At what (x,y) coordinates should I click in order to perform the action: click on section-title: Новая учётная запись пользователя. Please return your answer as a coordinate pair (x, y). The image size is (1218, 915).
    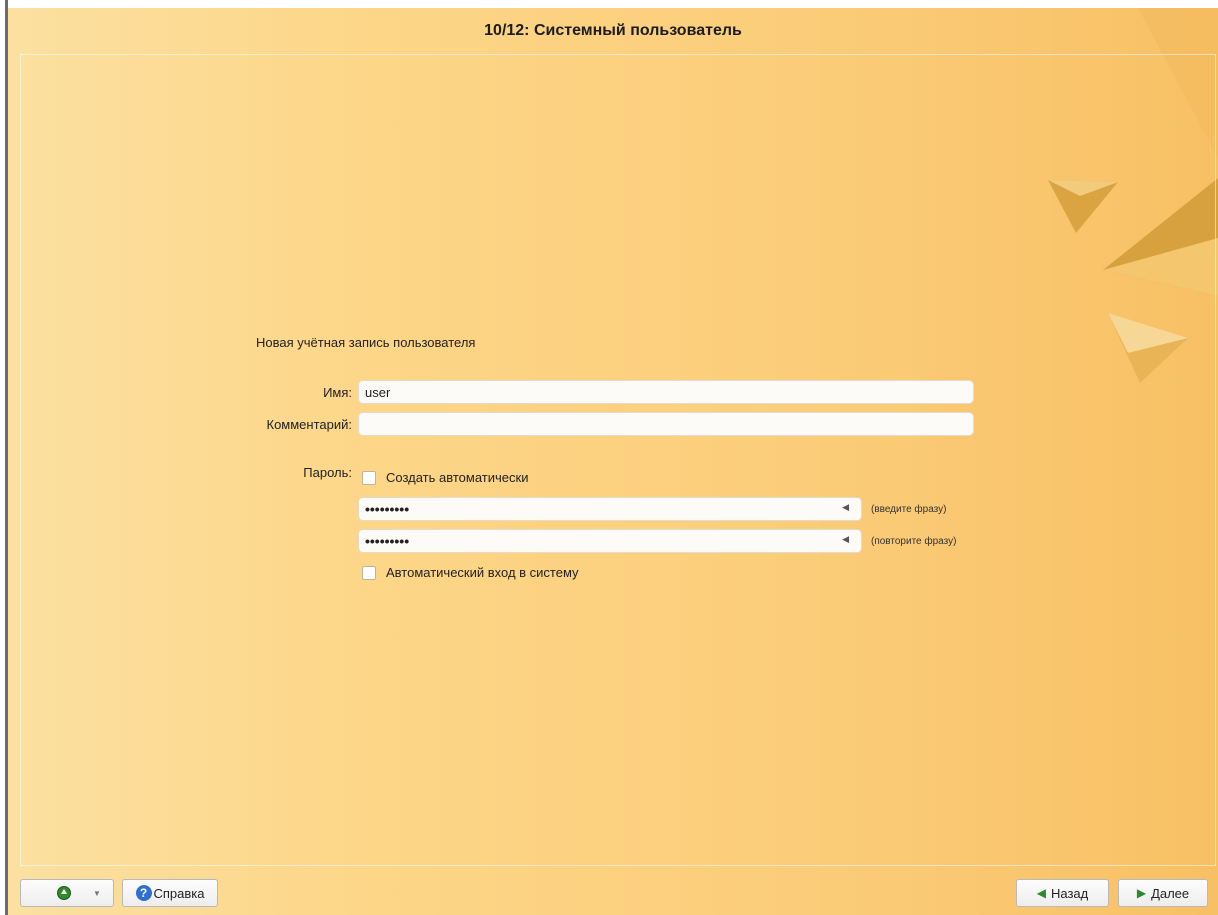
    Looking at the image, I should click on (366, 342).